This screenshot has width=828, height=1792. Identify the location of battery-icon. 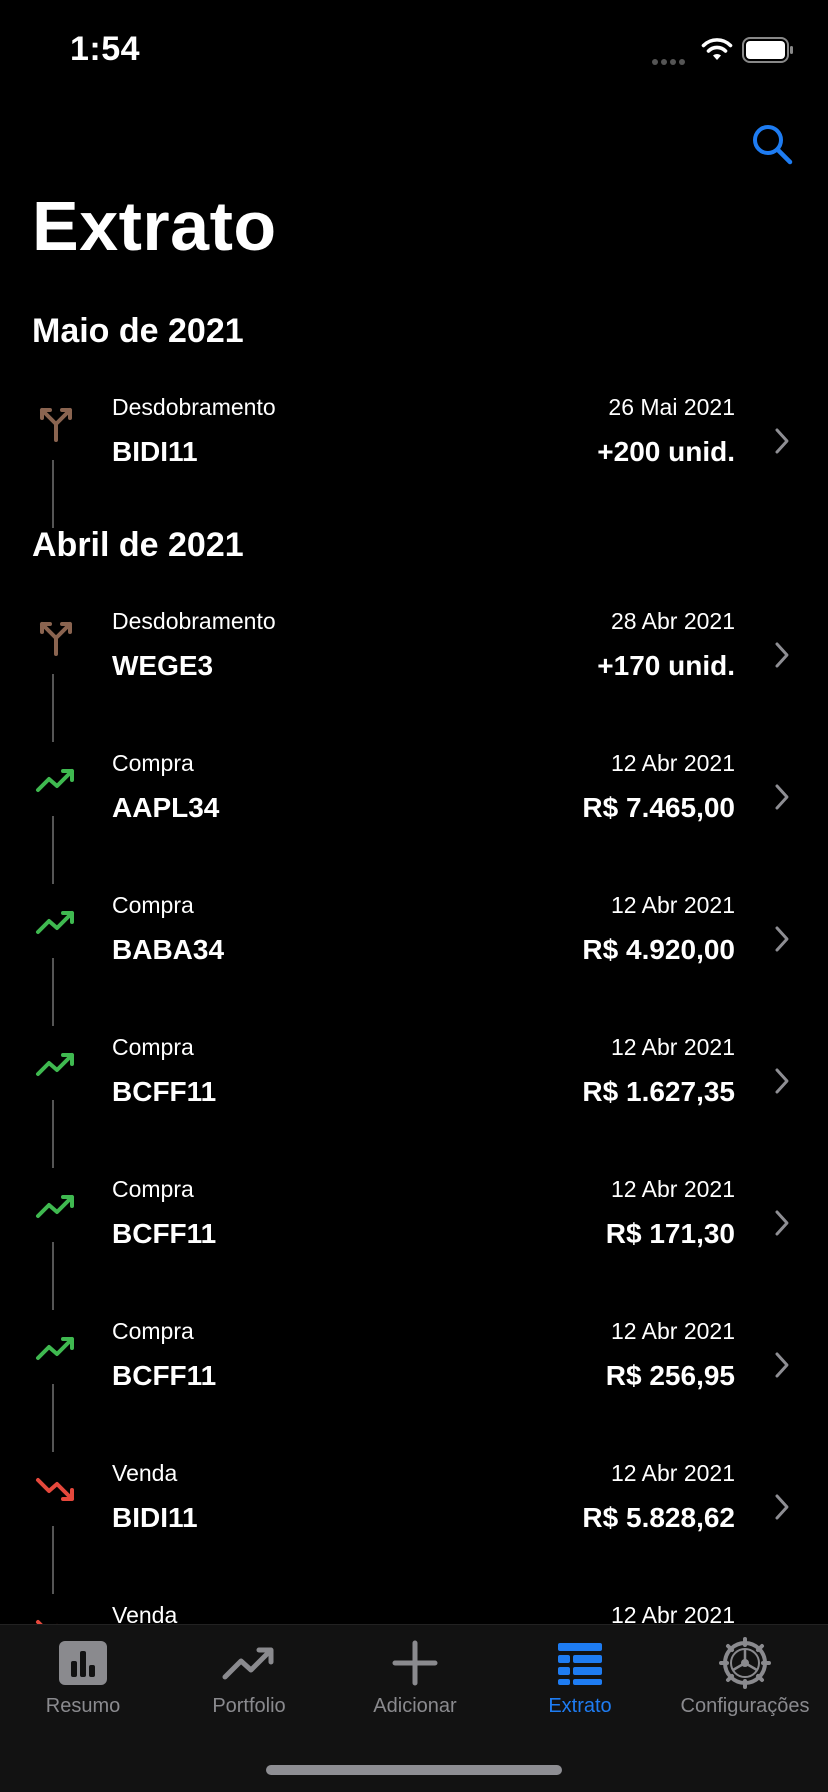
(767, 50).